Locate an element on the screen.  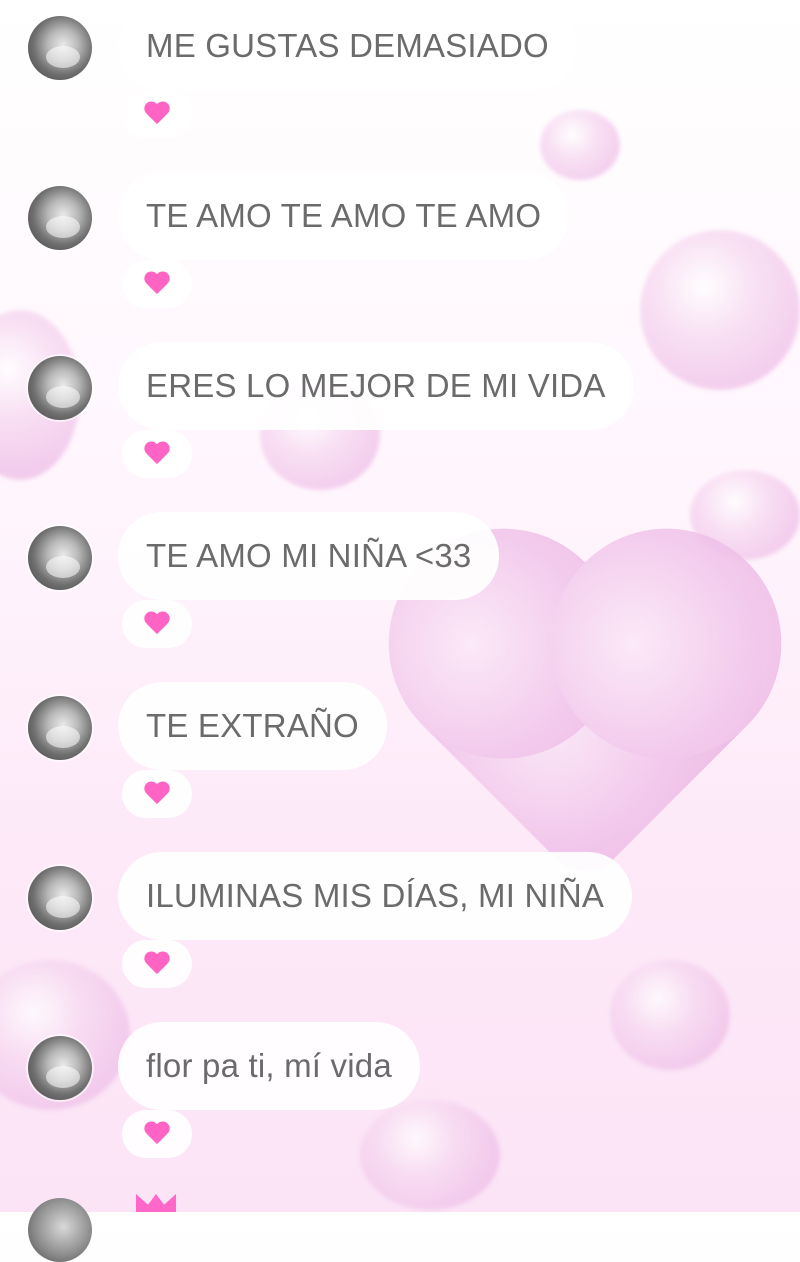
message-bubble: flor pa ti, mí vida is located at coordinates (269, 1066).